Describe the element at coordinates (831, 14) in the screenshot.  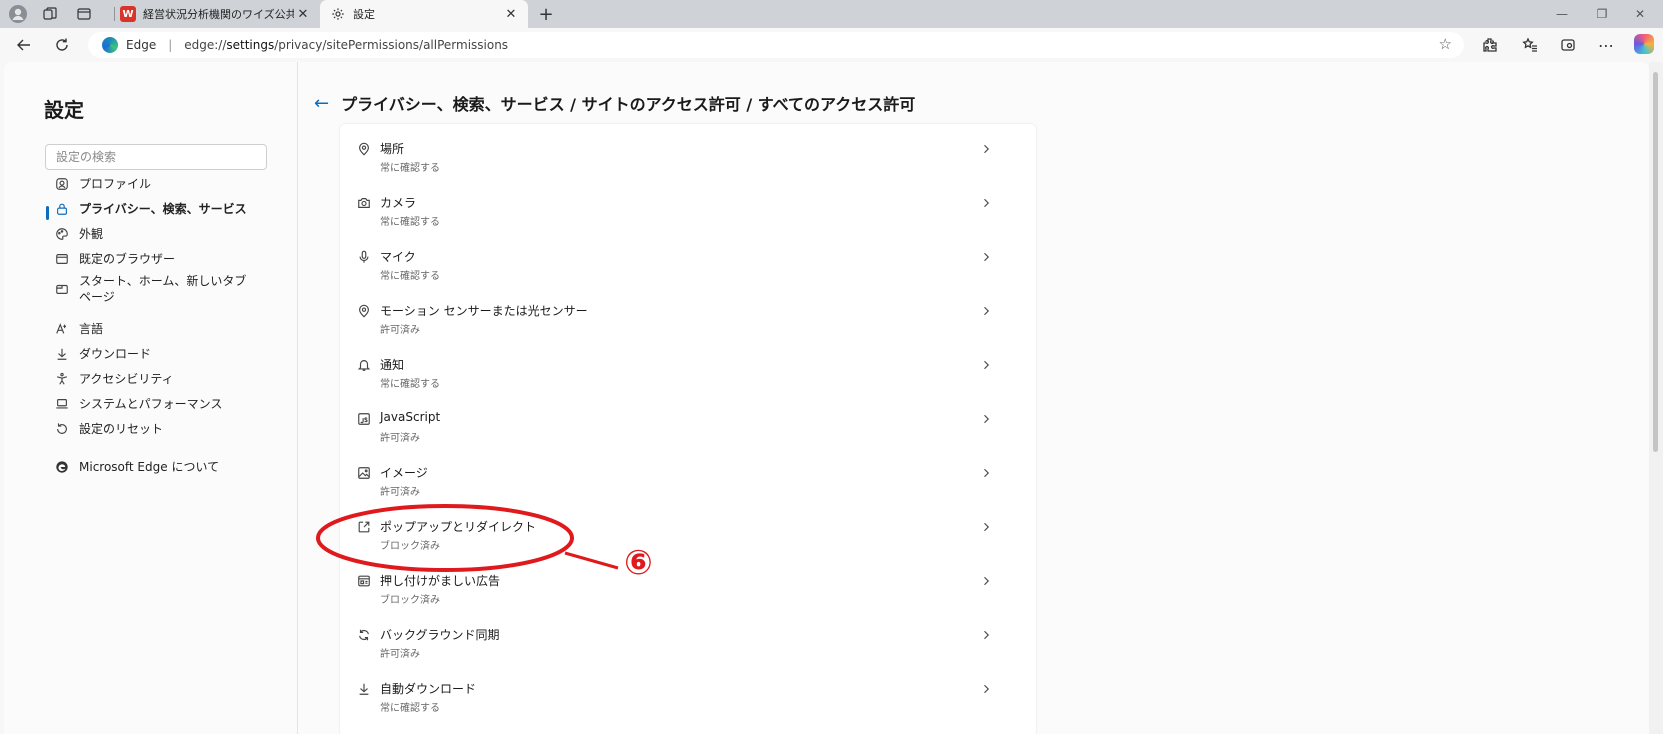
I see `tab-strip: W 経営状況分析機関のワイズ公共デー ✕ 設定 ✕ + — ❐ ✕` at that location.